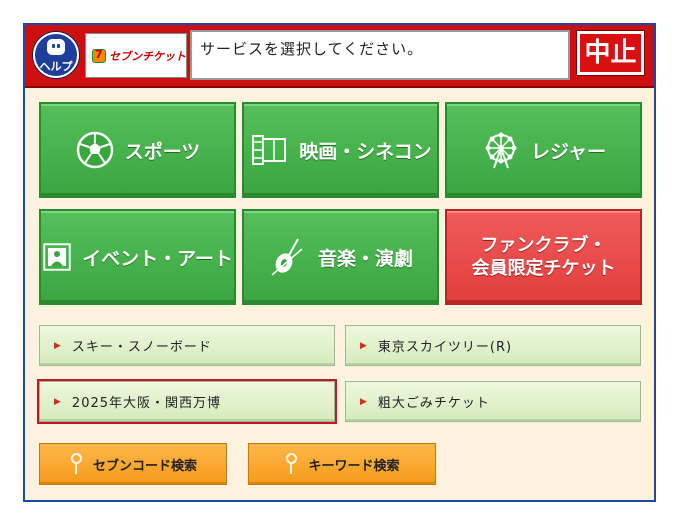 This screenshot has width=681, height=528. I want to click on ski-snowboard-label: スキー・スノーボード, so click(141, 347).